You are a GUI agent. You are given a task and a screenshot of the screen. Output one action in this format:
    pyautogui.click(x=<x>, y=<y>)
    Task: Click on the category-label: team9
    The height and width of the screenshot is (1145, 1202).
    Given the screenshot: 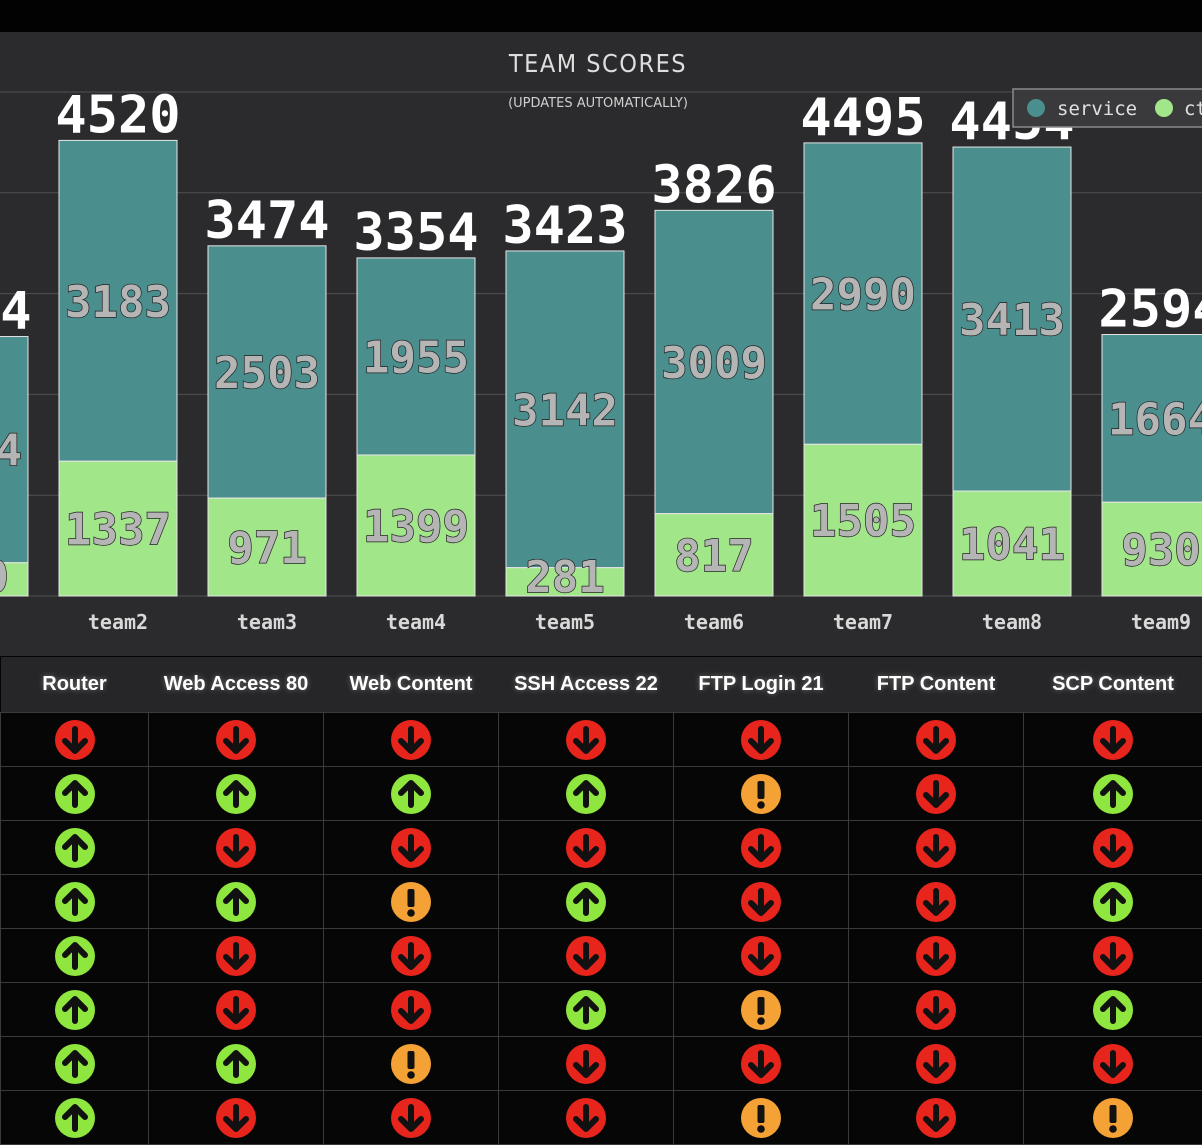 What is the action you would take?
    pyautogui.click(x=1161, y=622)
    